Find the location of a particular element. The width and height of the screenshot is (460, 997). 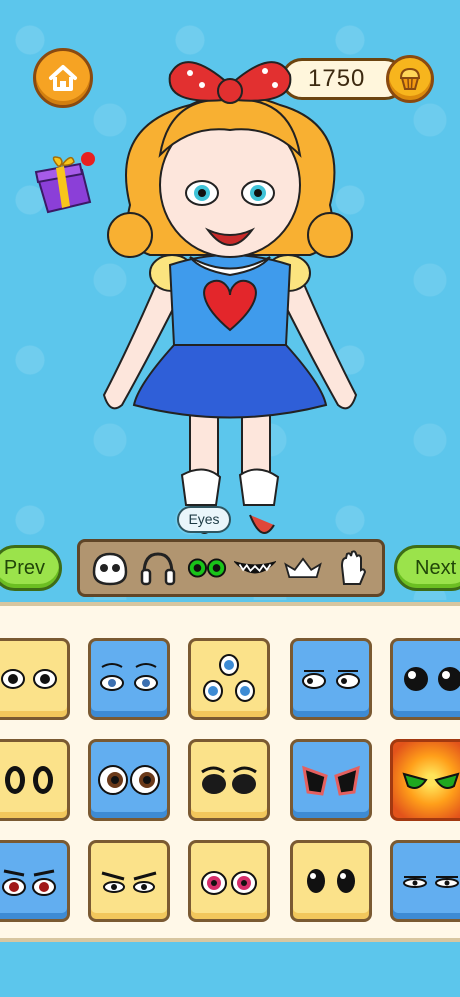

three-eyes-icon is located at coordinates (229, 678).